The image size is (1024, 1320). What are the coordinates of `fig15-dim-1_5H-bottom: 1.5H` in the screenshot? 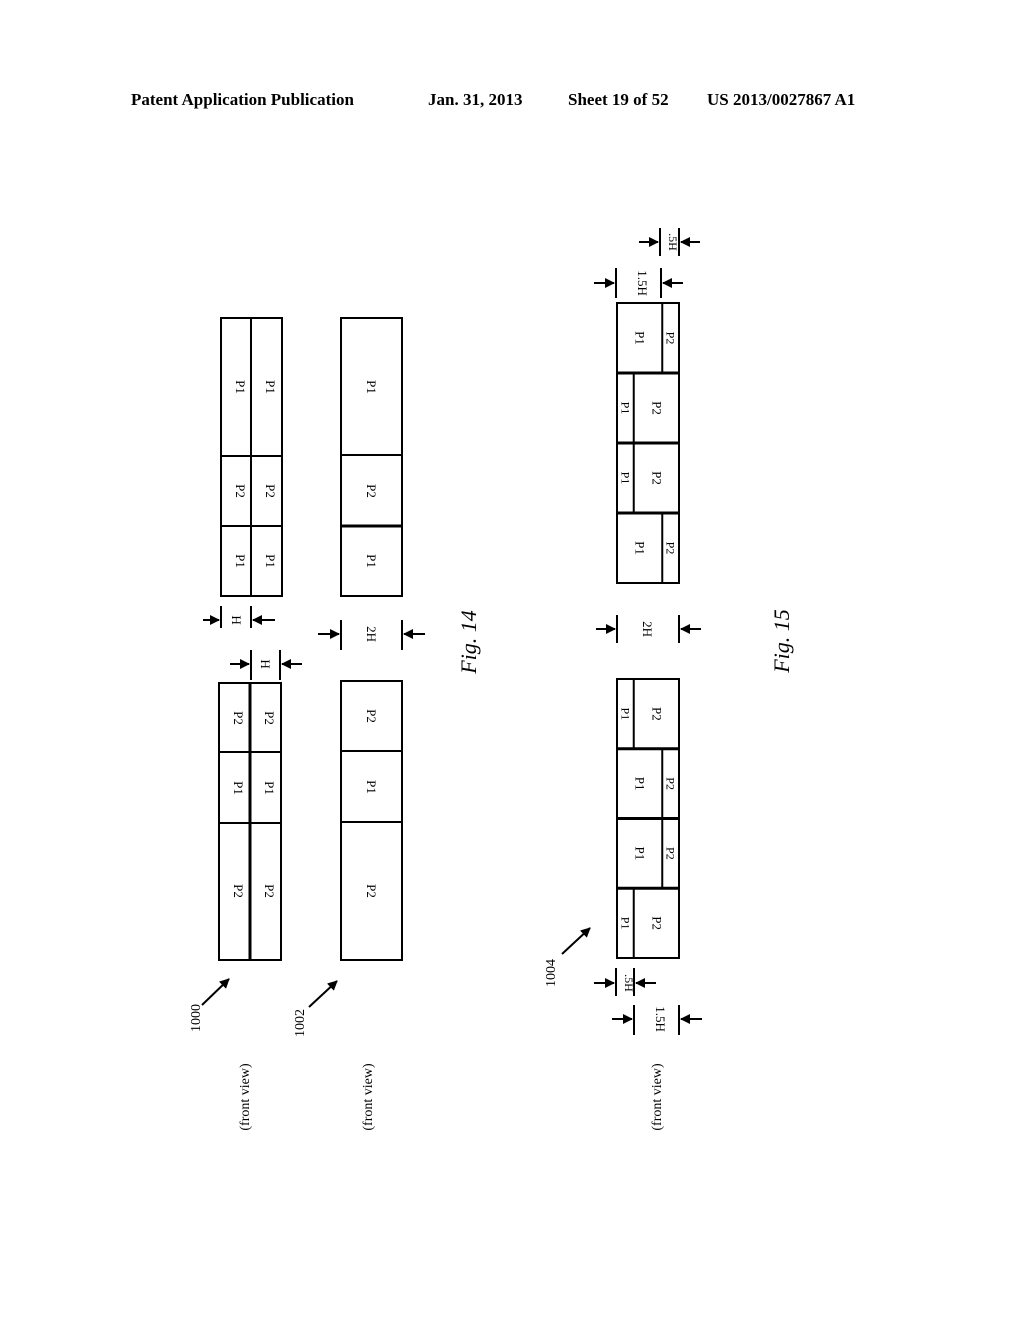 It's located at (657, 1020).